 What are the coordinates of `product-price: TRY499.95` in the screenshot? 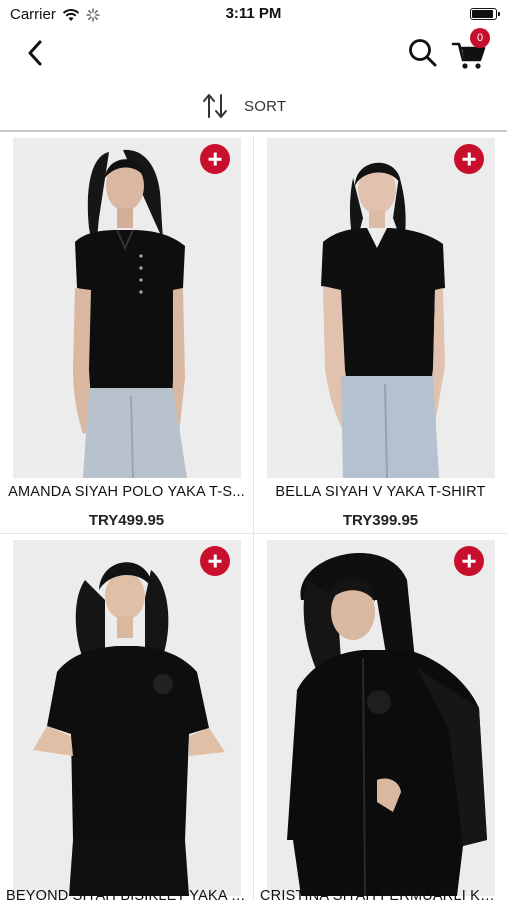 It's located at (126, 520).